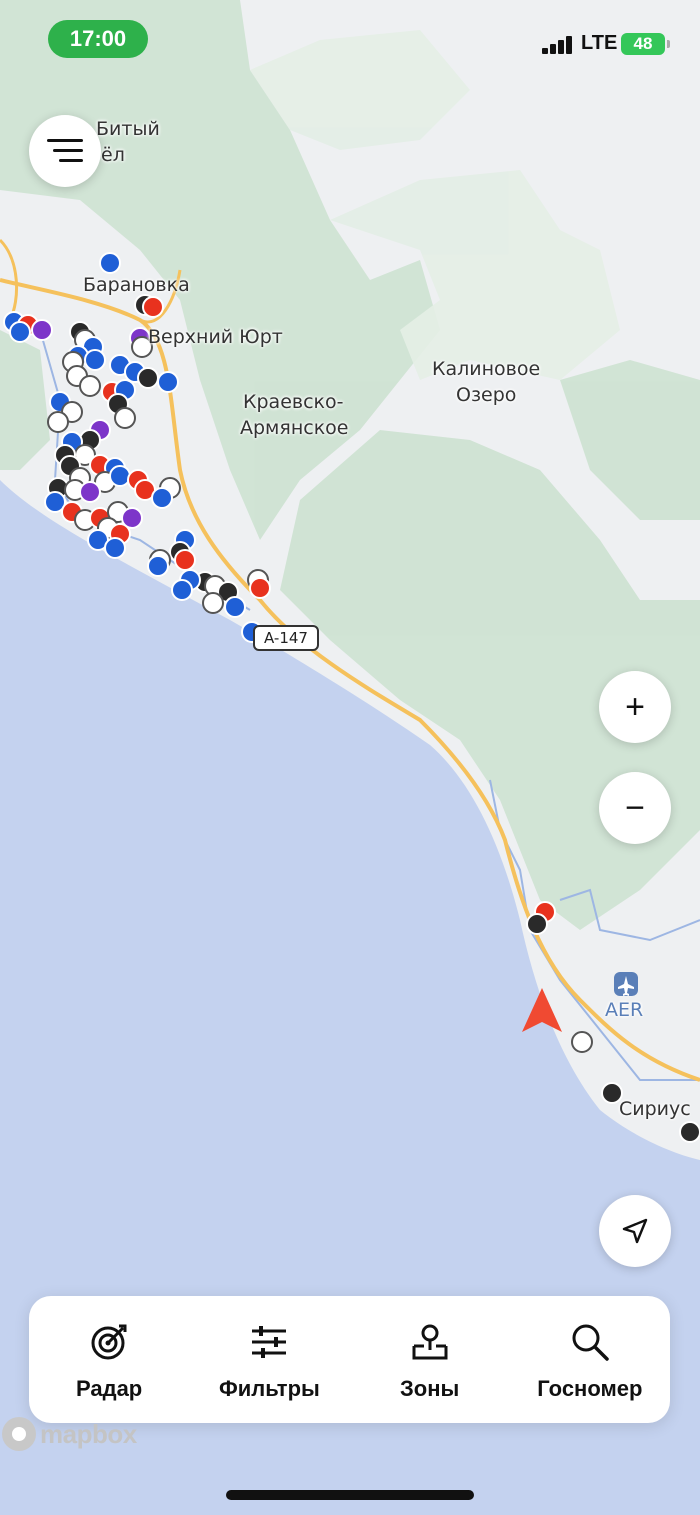 This screenshot has height=1515, width=700. What do you see at coordinates (294, 428) in the screenshot?
I see `place-label-armyanskoe: Армянское` at bounding box center [294, 428].